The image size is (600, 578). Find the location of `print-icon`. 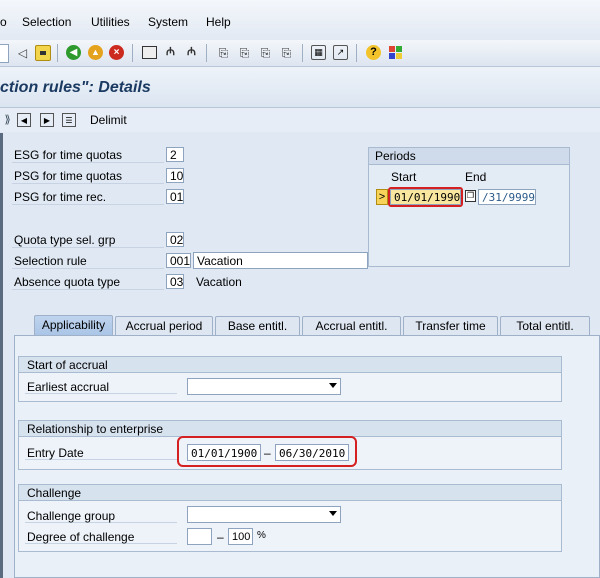

print-icon is located at coordinates (149, 52).